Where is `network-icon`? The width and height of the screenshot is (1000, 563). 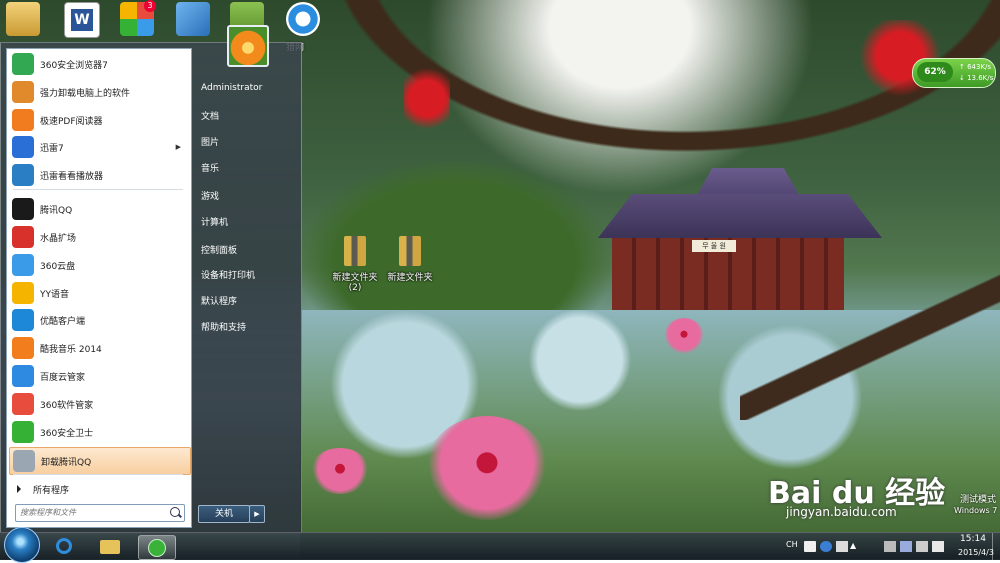 network-icon is located at coordinates (193, 19).